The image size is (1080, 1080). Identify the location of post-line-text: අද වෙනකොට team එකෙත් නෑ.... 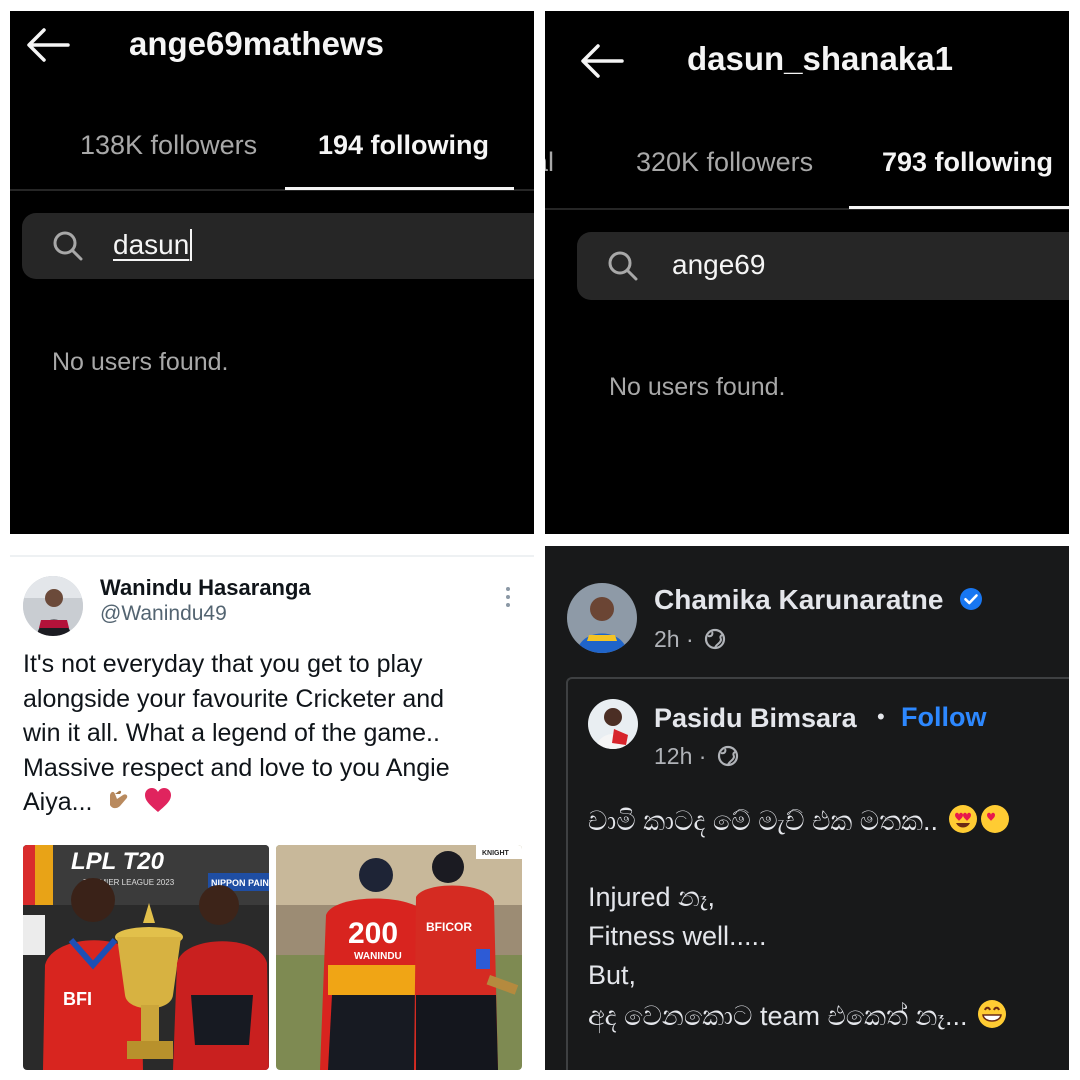
(778, 1016).